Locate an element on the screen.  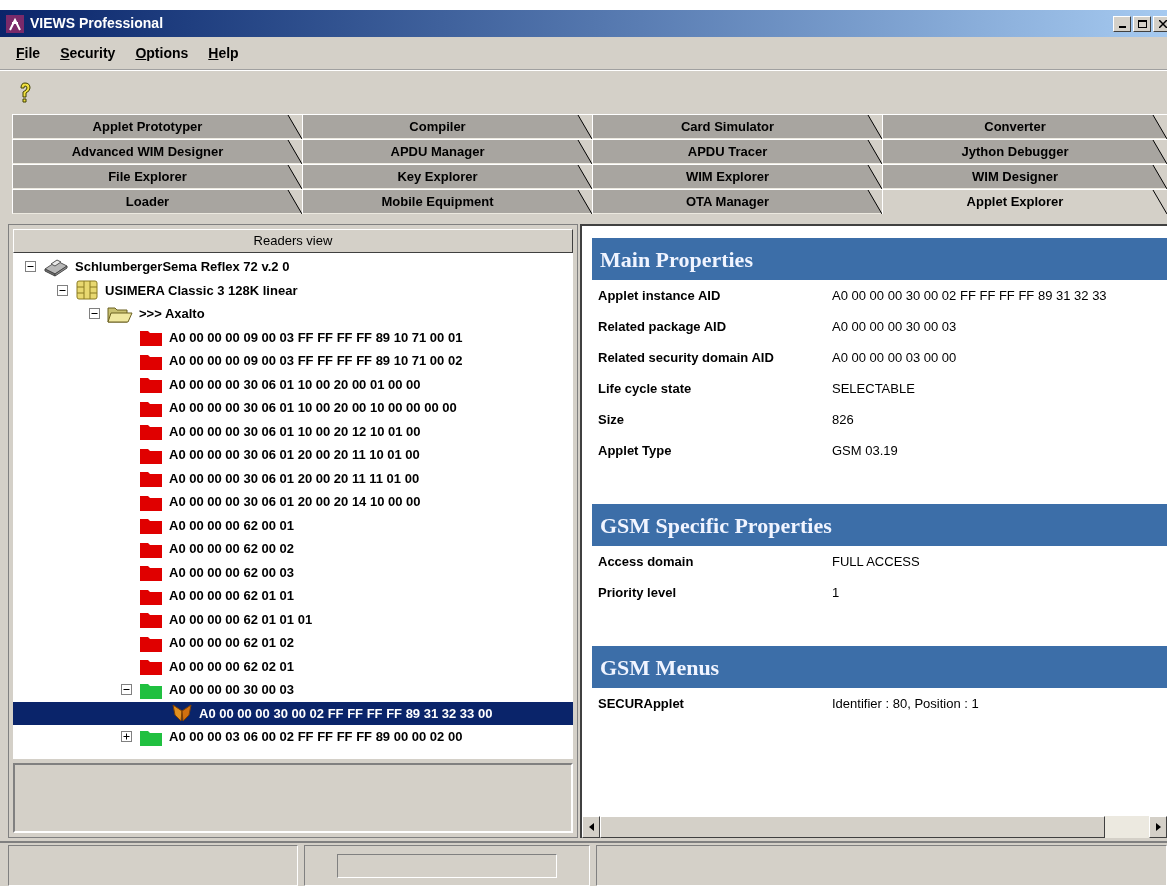
tree-label: A0 00 00 00 62 00 03 is located at coordinates (232, 572).